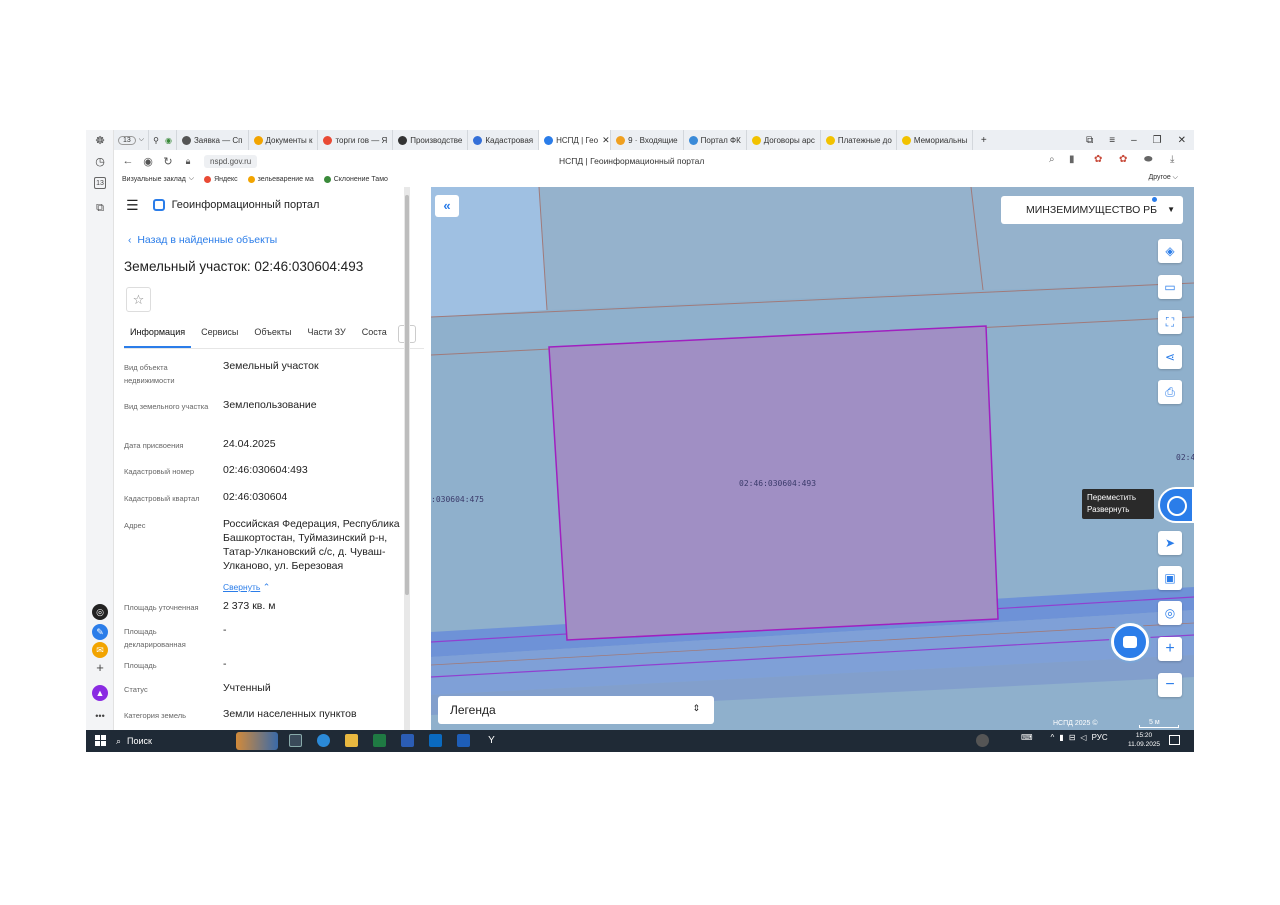 The height and width of the screenshot is (905, 1280). Describe the element at coordinates (1123, 159) in the screenshot. I see `extension-2-icon: ✿` at that location.